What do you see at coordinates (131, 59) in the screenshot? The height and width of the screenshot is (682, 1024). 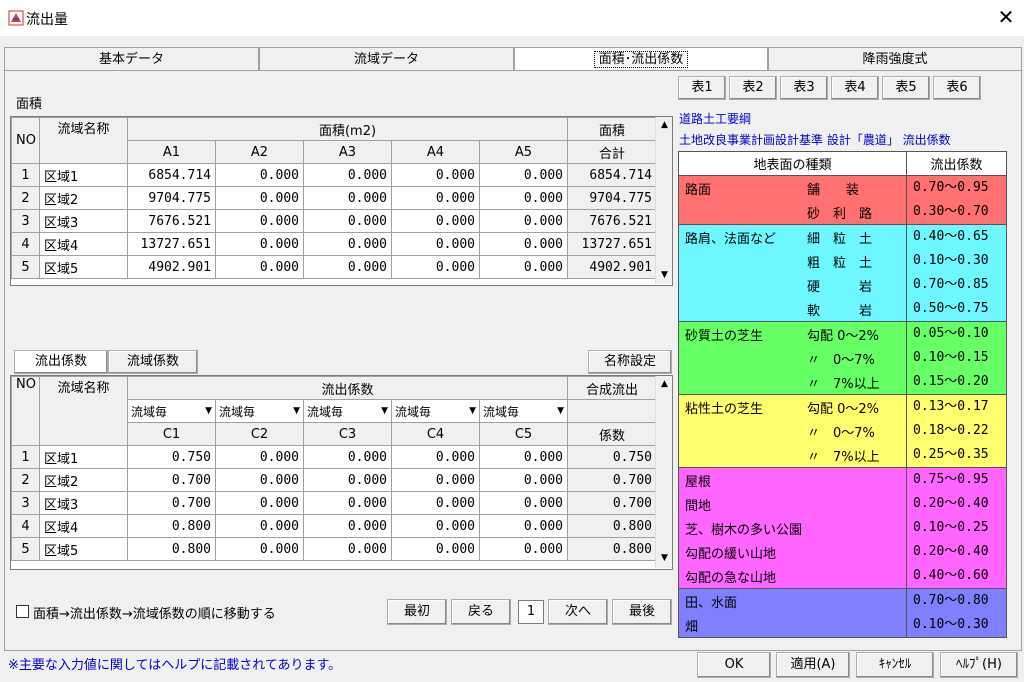 I see `tab-basic-data: 基本データ` at bounding box center [131, 59].